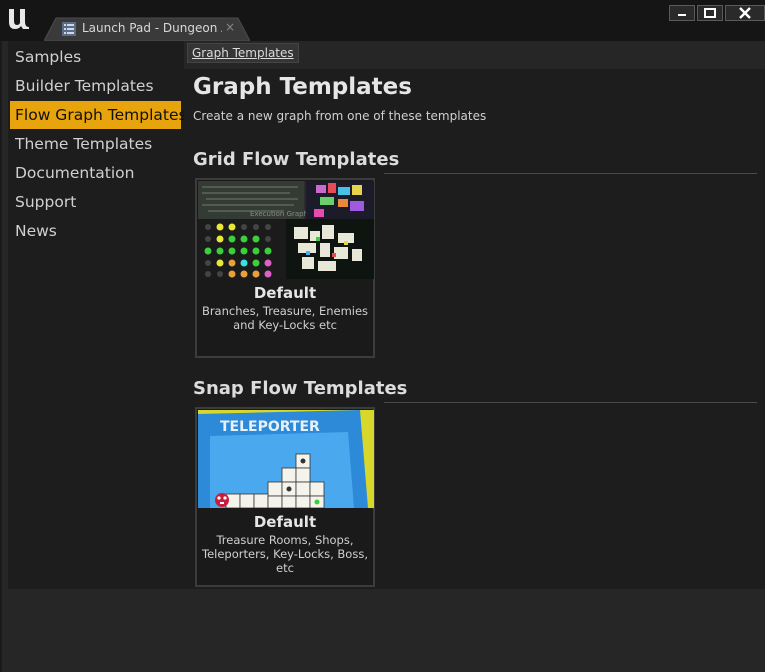 Image resolution: width=765 pixels, height=672 pixels. I want to click on close-icon, so click(745, 13).